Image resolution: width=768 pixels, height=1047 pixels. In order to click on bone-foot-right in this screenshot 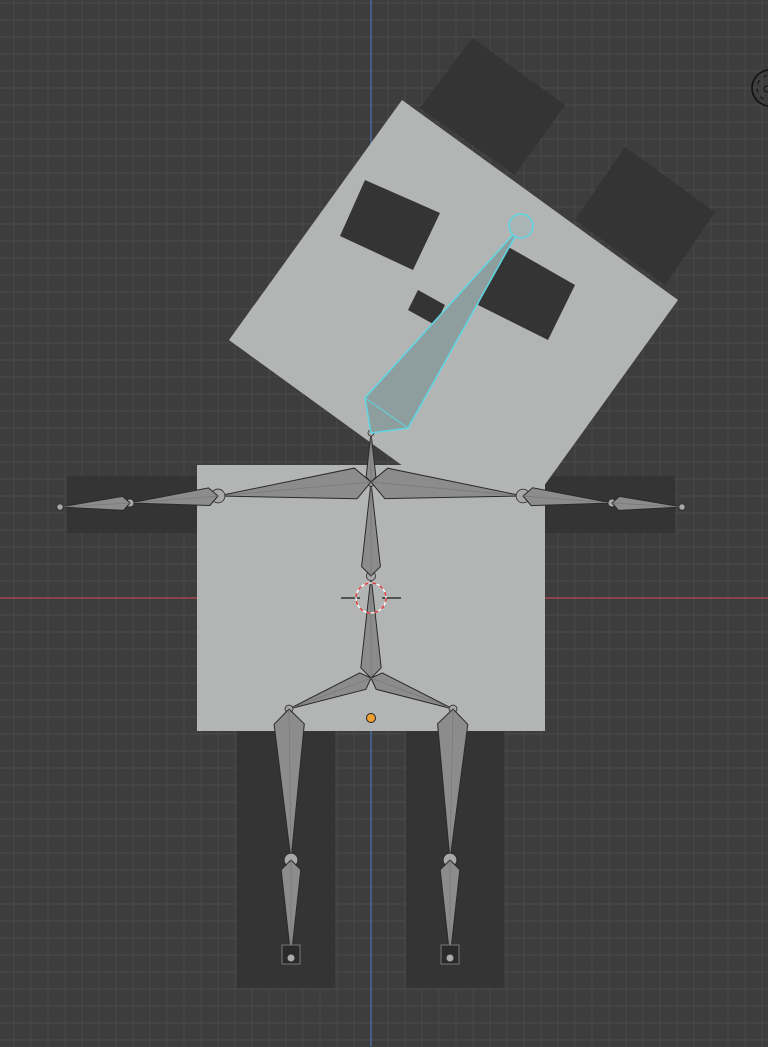, I will do `click(450, 954)`.